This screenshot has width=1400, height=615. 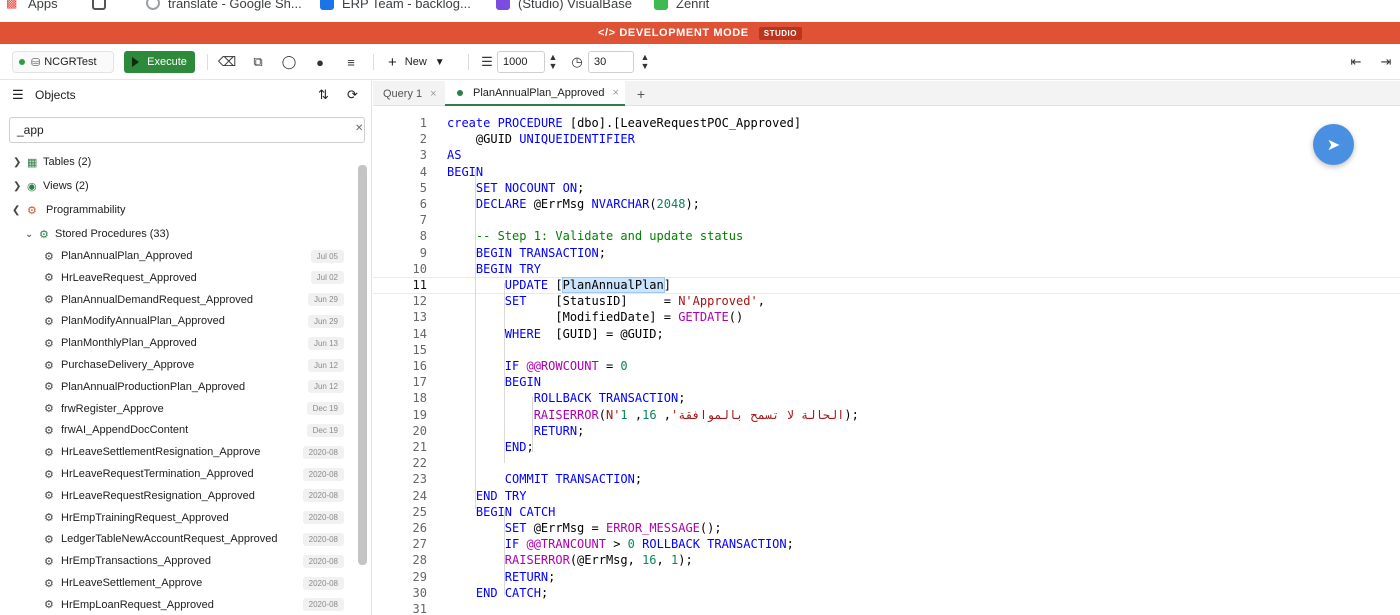 I want to click on code-line: SET @ErrMsg = ERROR_MESSAGE();, so click(x=613, y=528).